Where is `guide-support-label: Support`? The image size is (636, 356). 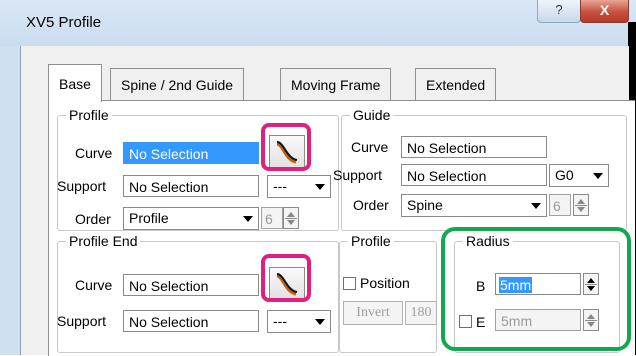 guide-support-label: Support is located at coordinates (358, 175).